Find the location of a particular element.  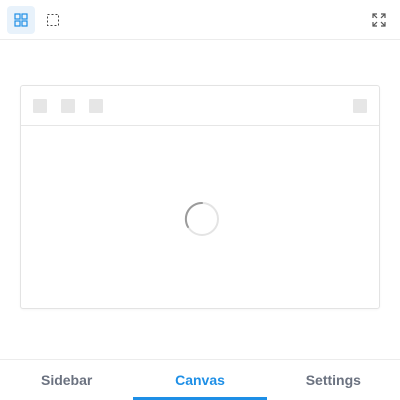

select-area-button is located at coordinates (53, 20).